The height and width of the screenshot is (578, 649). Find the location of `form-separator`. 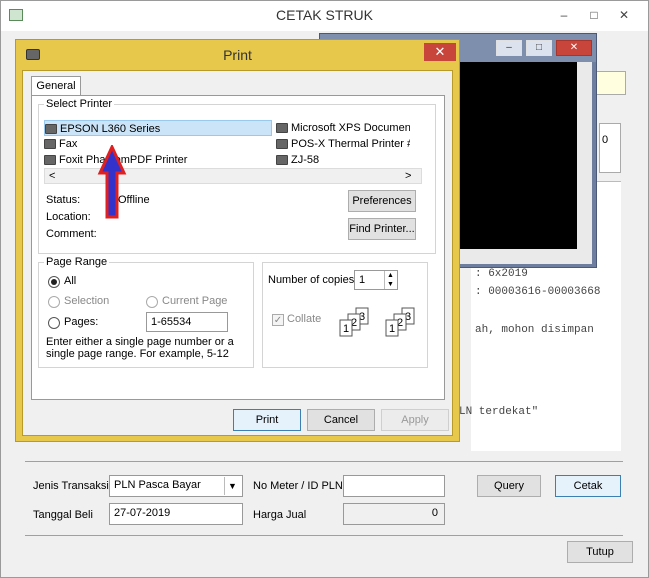

form-separator is located at coordinates (324, 461).